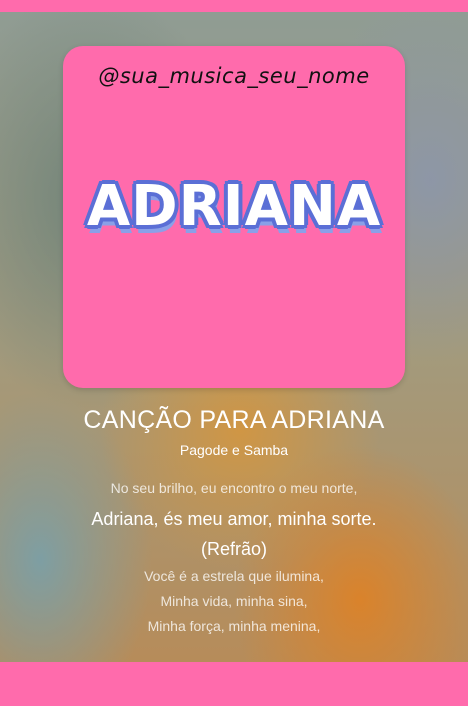  What do you see at coordinates (234, 450) in the screenshot?
I see `song-genre: Pagode e Samba` at bounding box center [234, 450].